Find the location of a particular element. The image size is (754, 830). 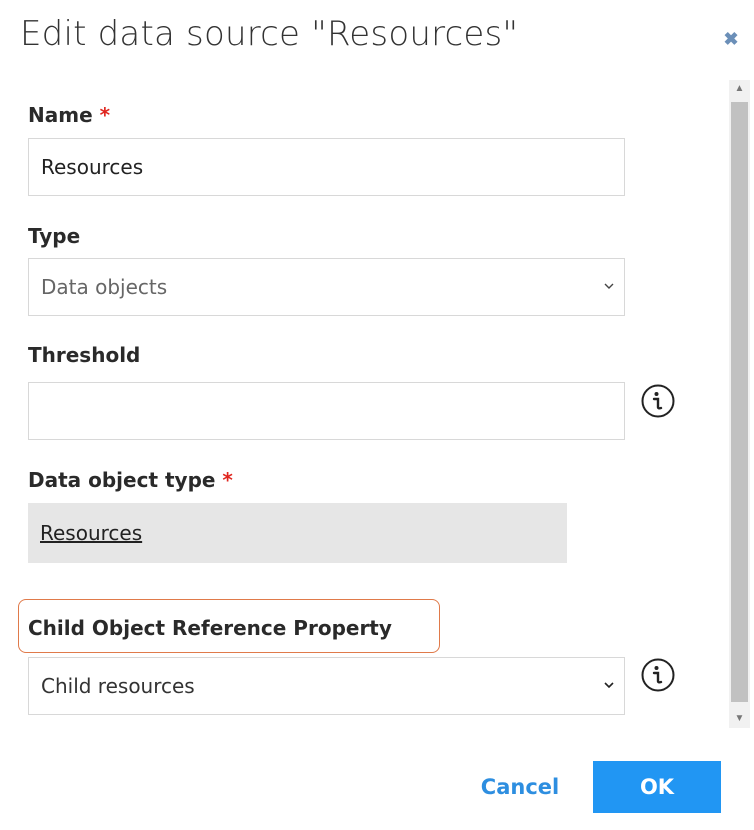

vertical-scrollbar: ▲ ▼ is located at coordinates (739, 404).